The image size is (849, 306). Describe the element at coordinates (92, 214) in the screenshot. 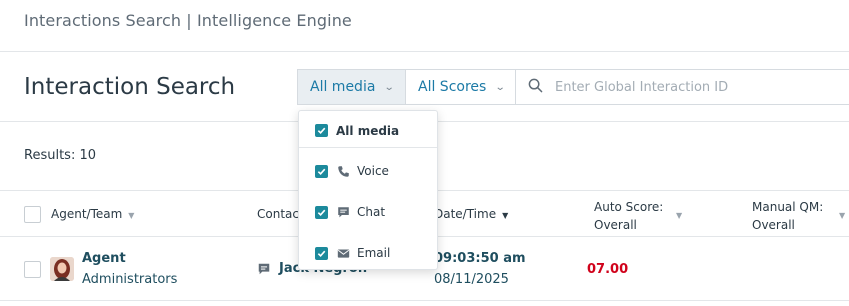

I see `column-header-agent-team: Agent/Team ▼` at that location.